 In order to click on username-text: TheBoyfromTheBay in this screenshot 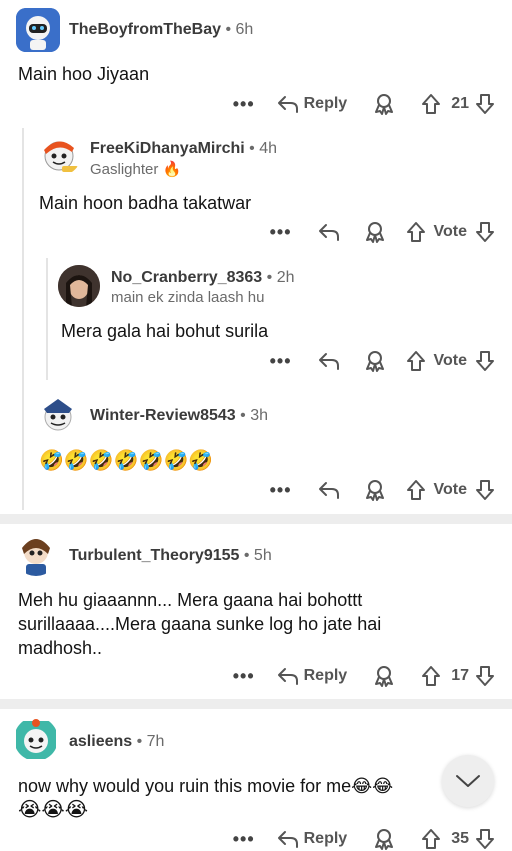, I will do `click(145, 29)`.